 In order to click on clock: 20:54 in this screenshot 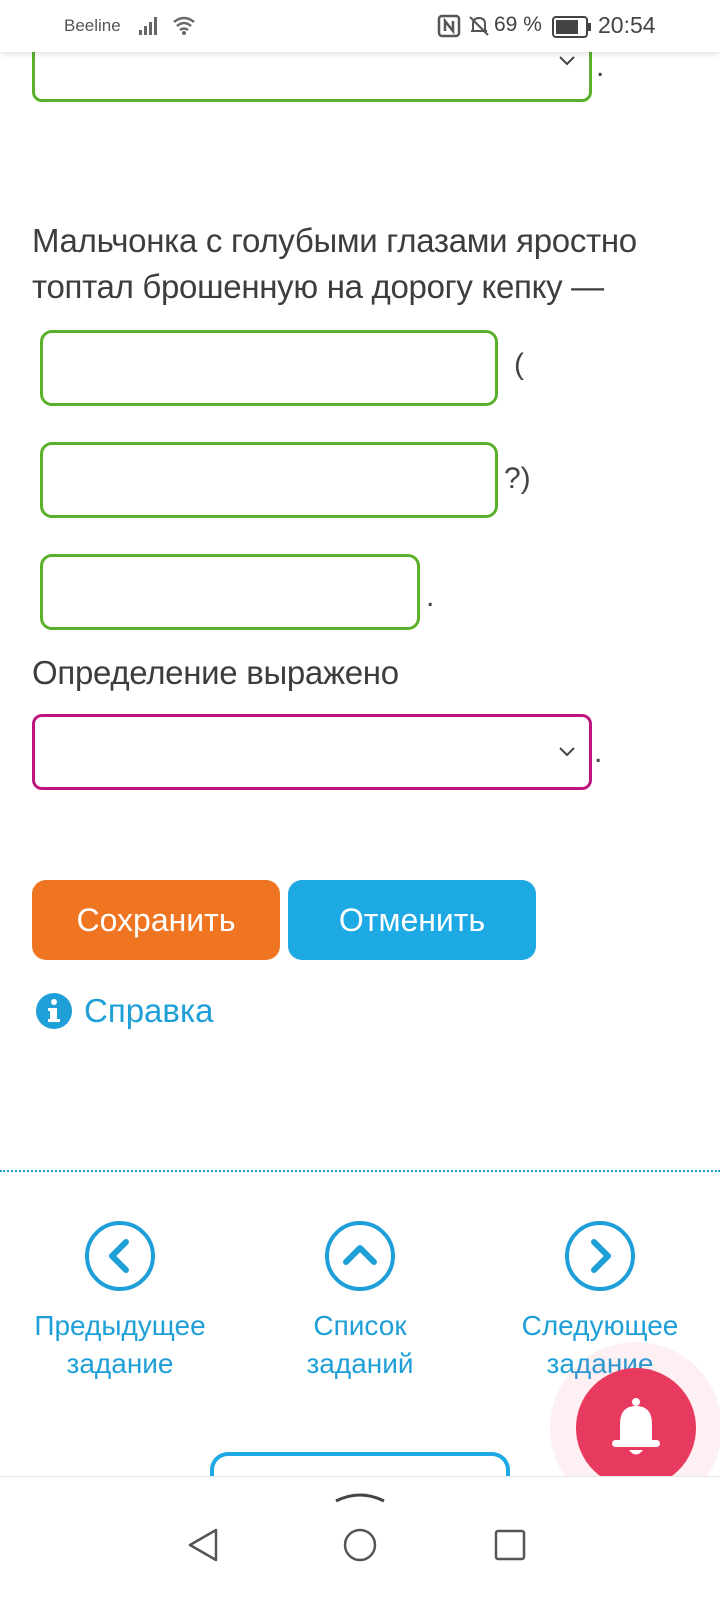, I will do `click(627, 25)`.